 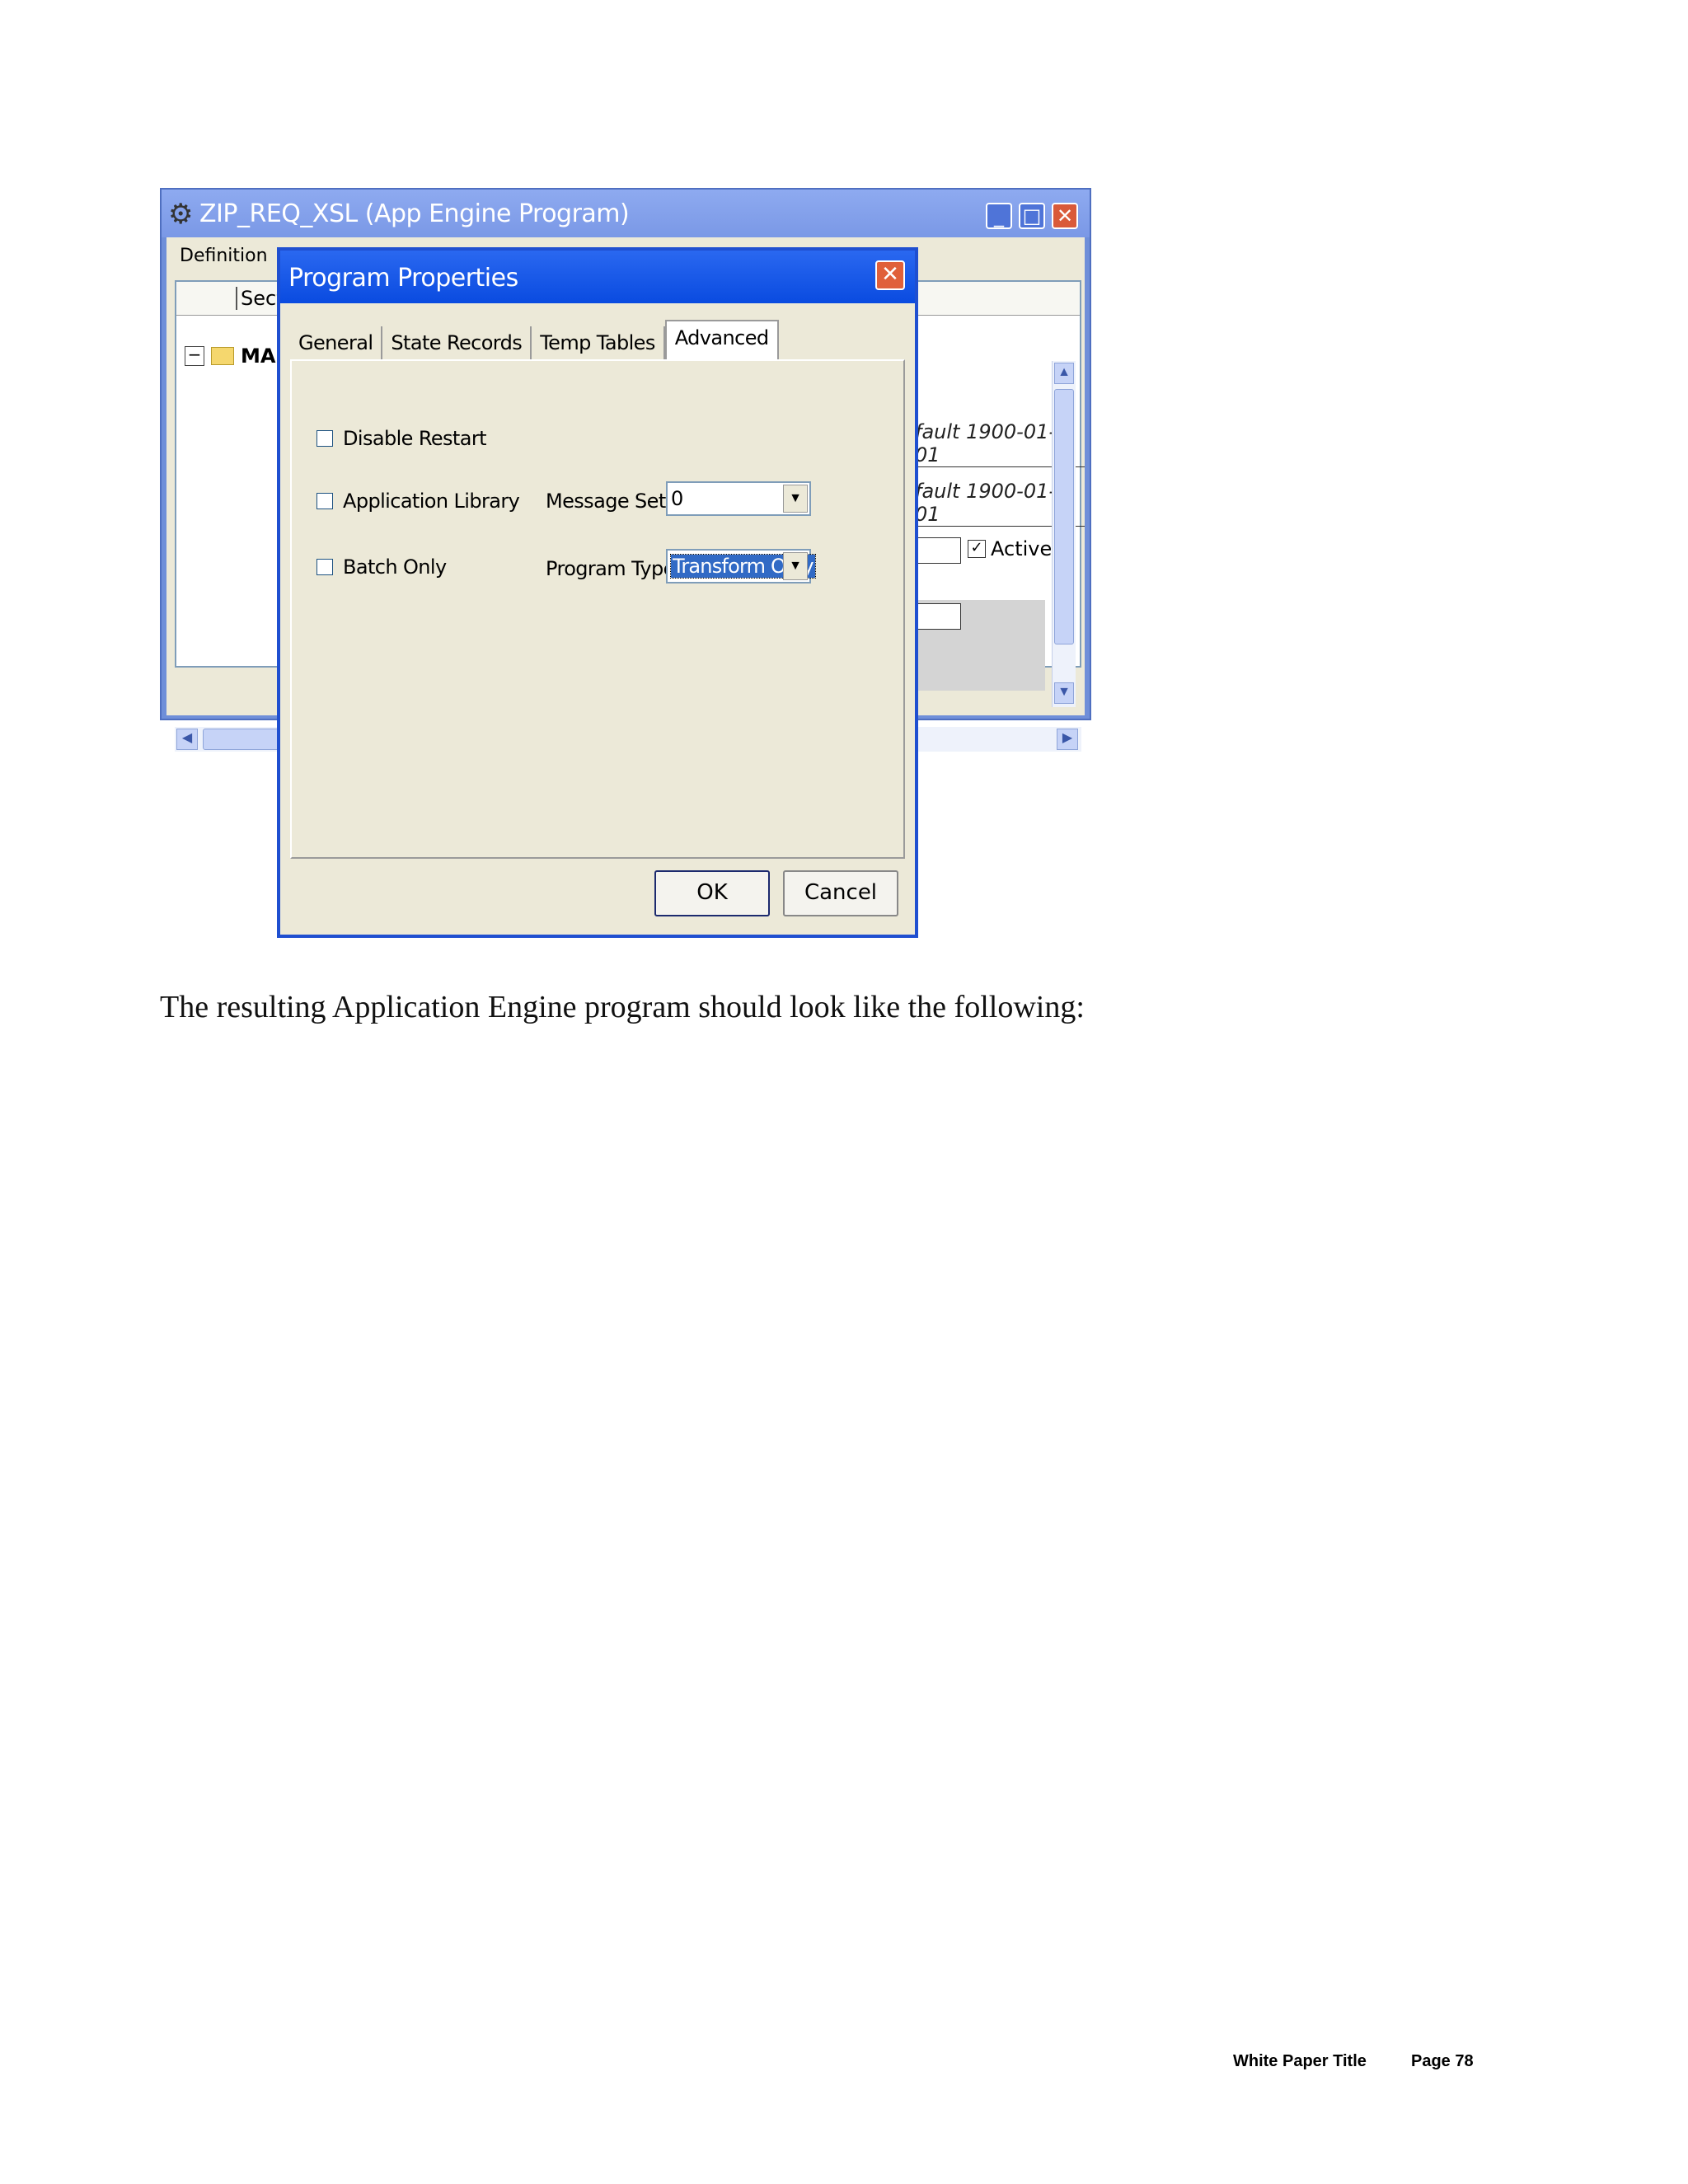 I want to click on footer-page-number: Page 78, so click(x=1443, y=2061).